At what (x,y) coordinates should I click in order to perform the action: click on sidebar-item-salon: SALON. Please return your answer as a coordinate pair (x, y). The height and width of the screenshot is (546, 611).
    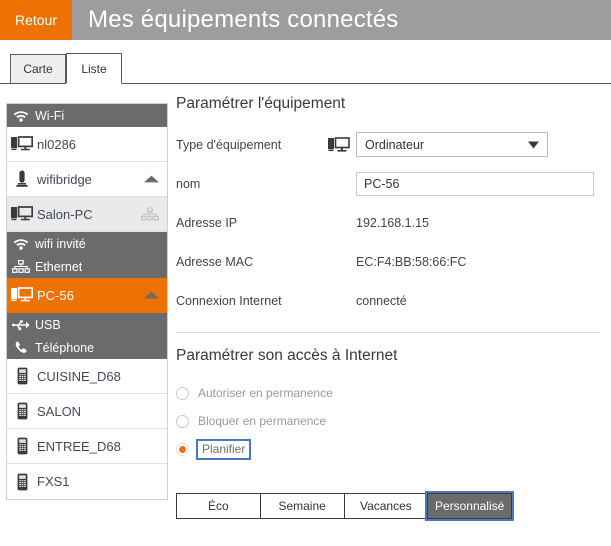
    Looking at the image, I should click on (87, 411).